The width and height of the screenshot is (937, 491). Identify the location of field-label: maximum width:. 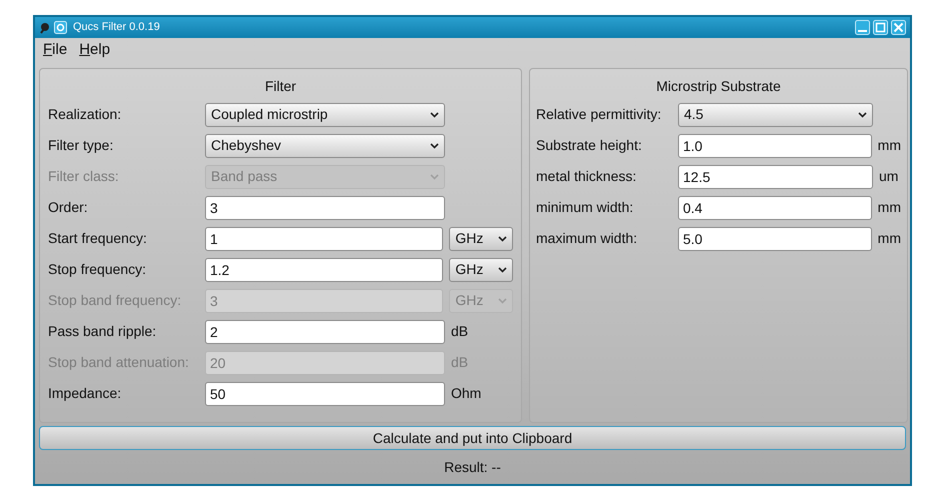
(587, 238).